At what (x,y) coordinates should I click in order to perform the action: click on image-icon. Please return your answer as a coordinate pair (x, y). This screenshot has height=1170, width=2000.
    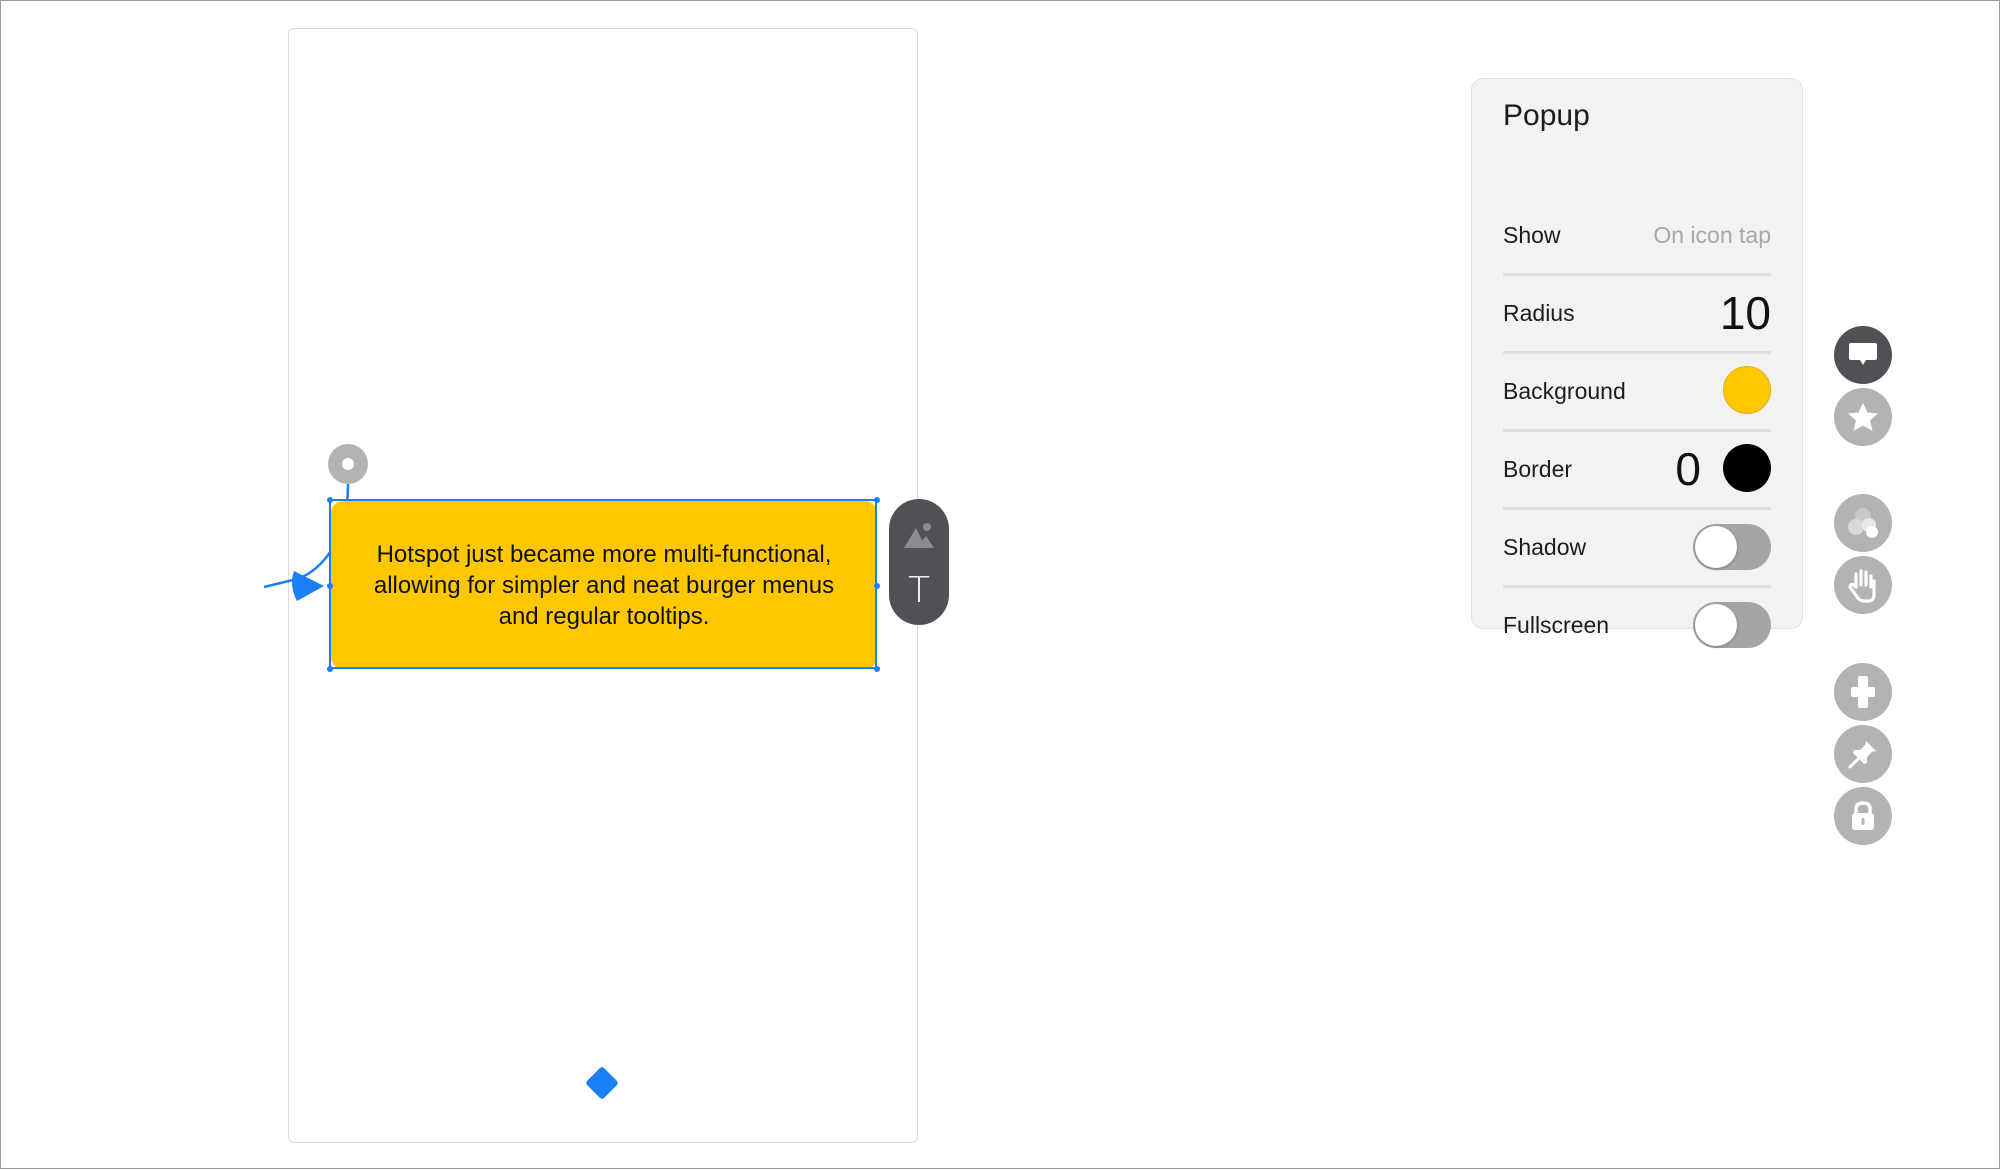
    Looking at the image, I should click on (919, 535).